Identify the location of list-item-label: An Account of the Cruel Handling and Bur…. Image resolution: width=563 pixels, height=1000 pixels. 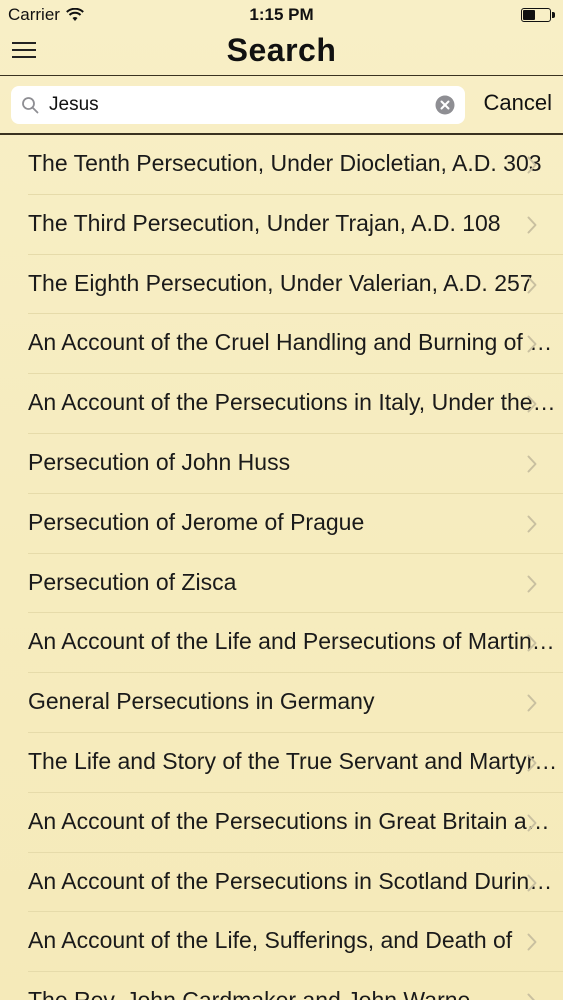
(293, 342).